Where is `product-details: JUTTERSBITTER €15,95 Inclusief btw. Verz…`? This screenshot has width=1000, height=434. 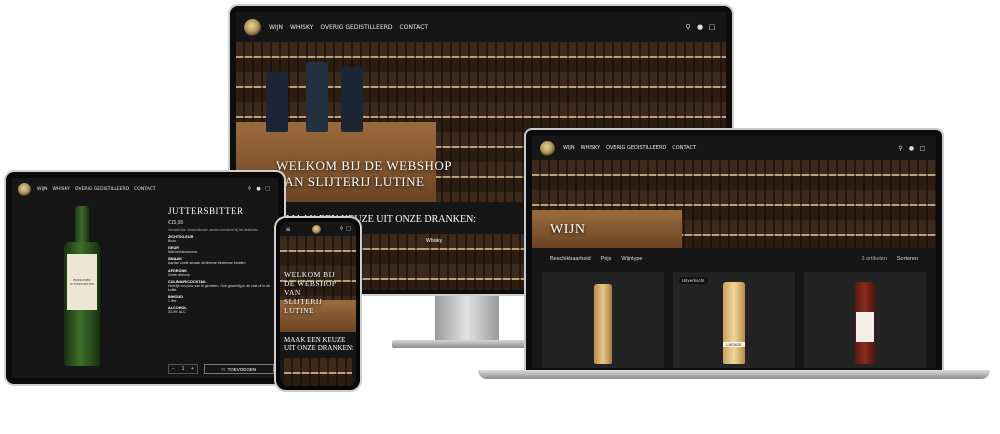
product-details: JUTTERSBITTER €15,95 Inclusief btw. Verz… is located at coordinates (221, 260).